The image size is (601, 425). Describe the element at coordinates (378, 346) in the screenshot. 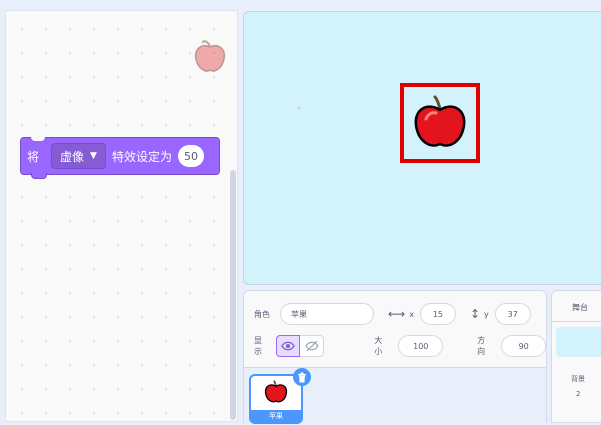

I see `size-label: 大小` at that location.